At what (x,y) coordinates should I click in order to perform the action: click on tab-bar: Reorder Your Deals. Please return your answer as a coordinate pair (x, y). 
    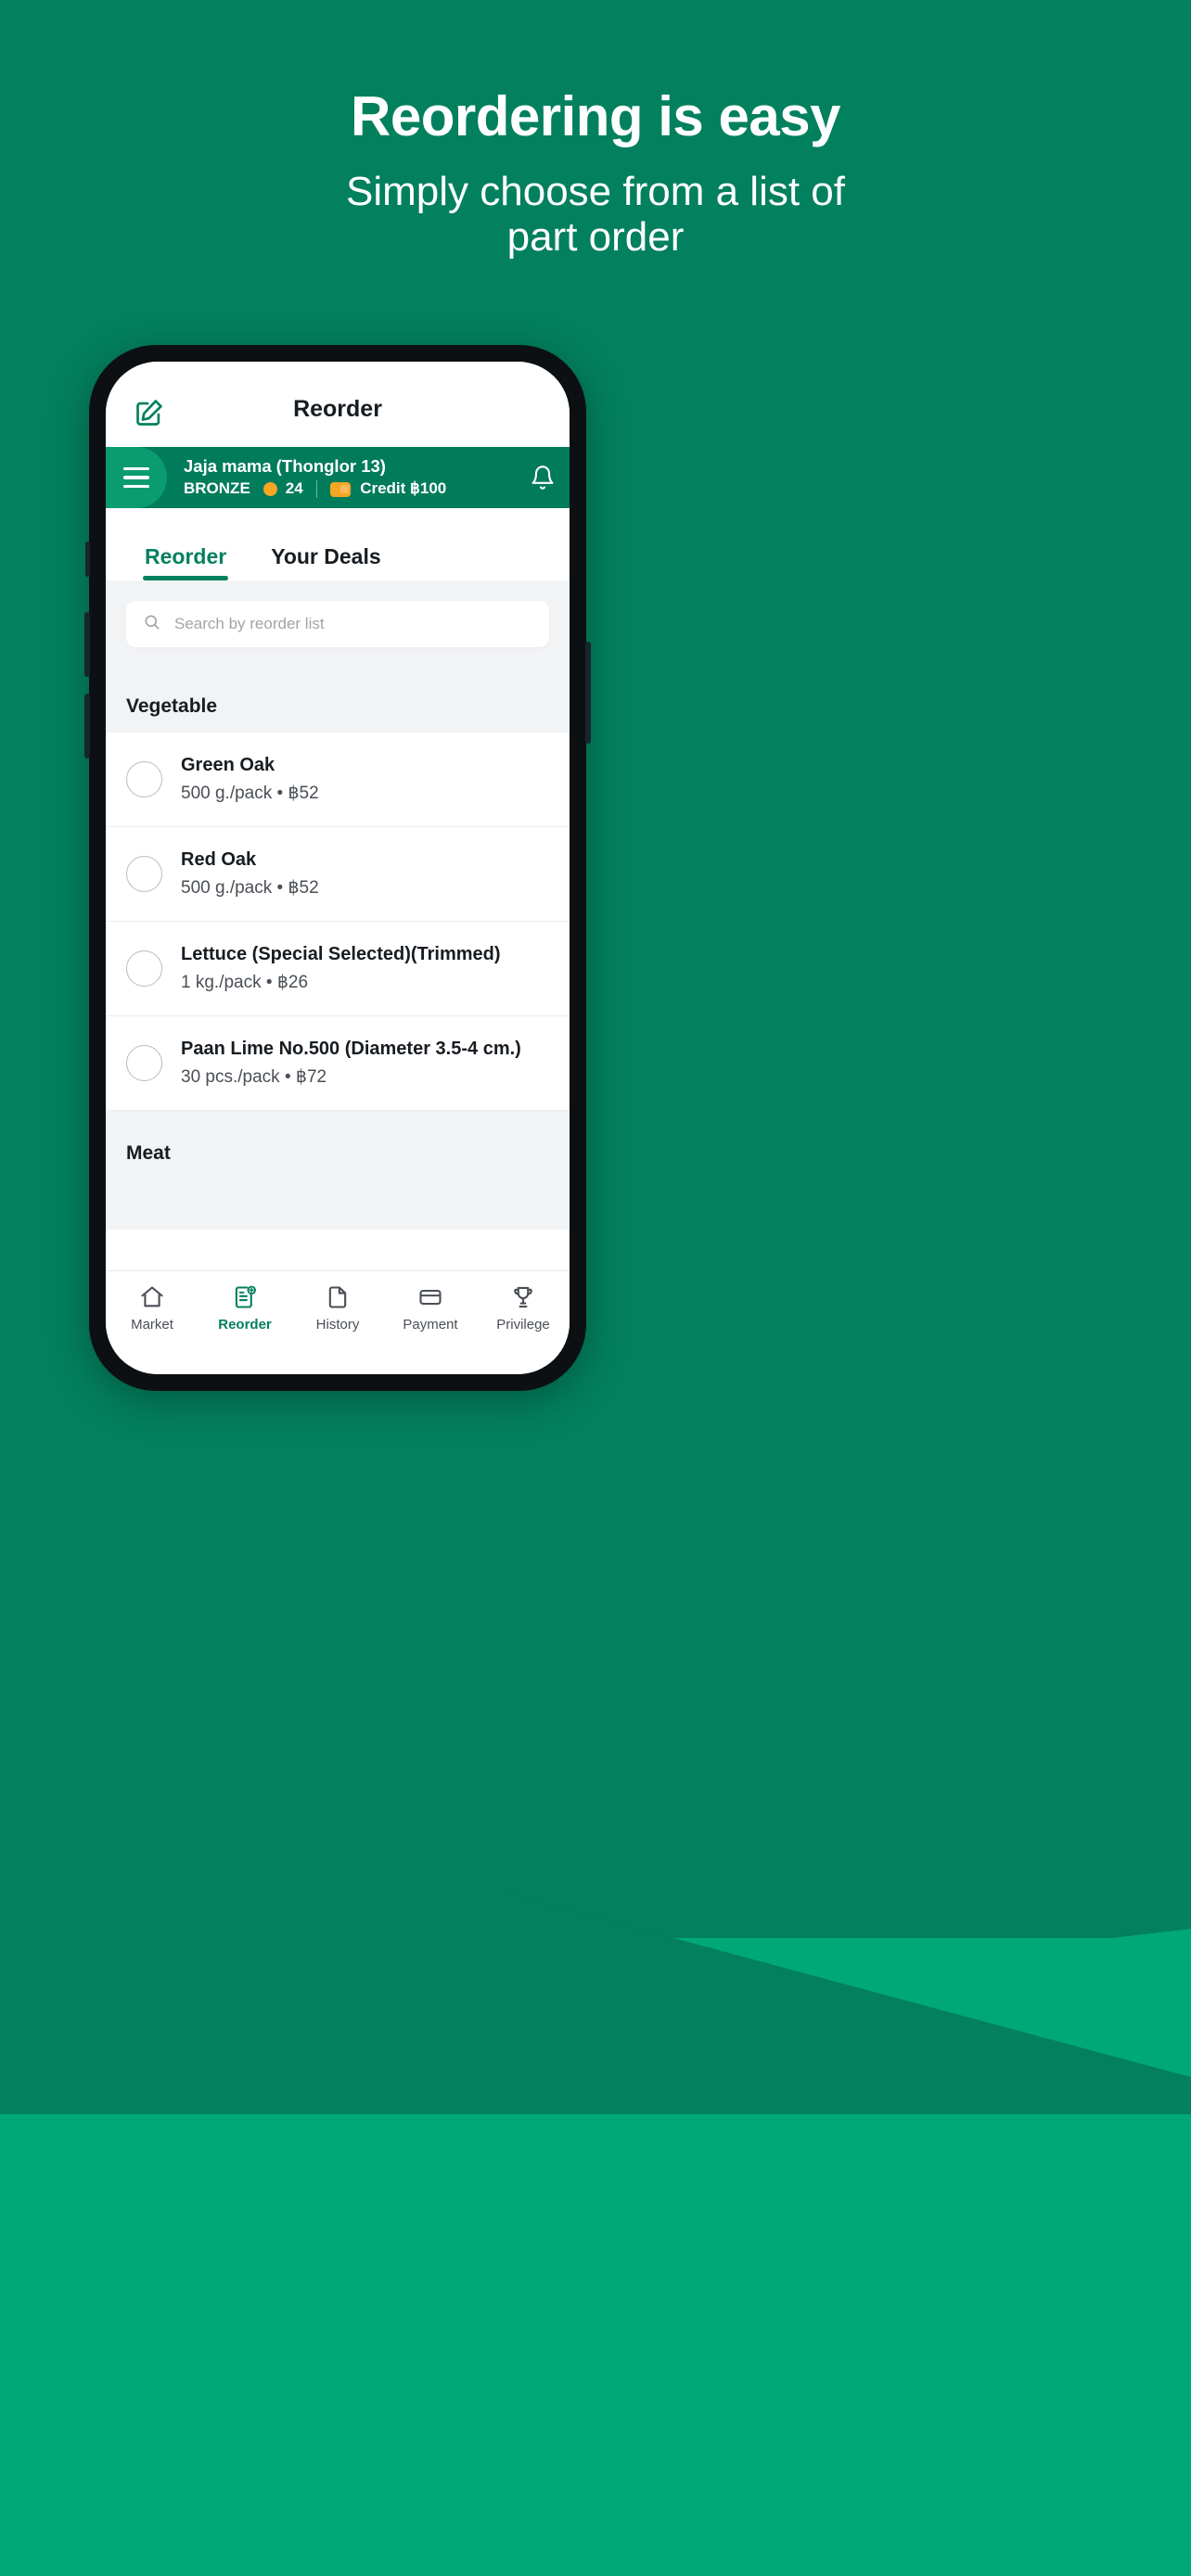
    Looking at the image, I should click on (338, 544).